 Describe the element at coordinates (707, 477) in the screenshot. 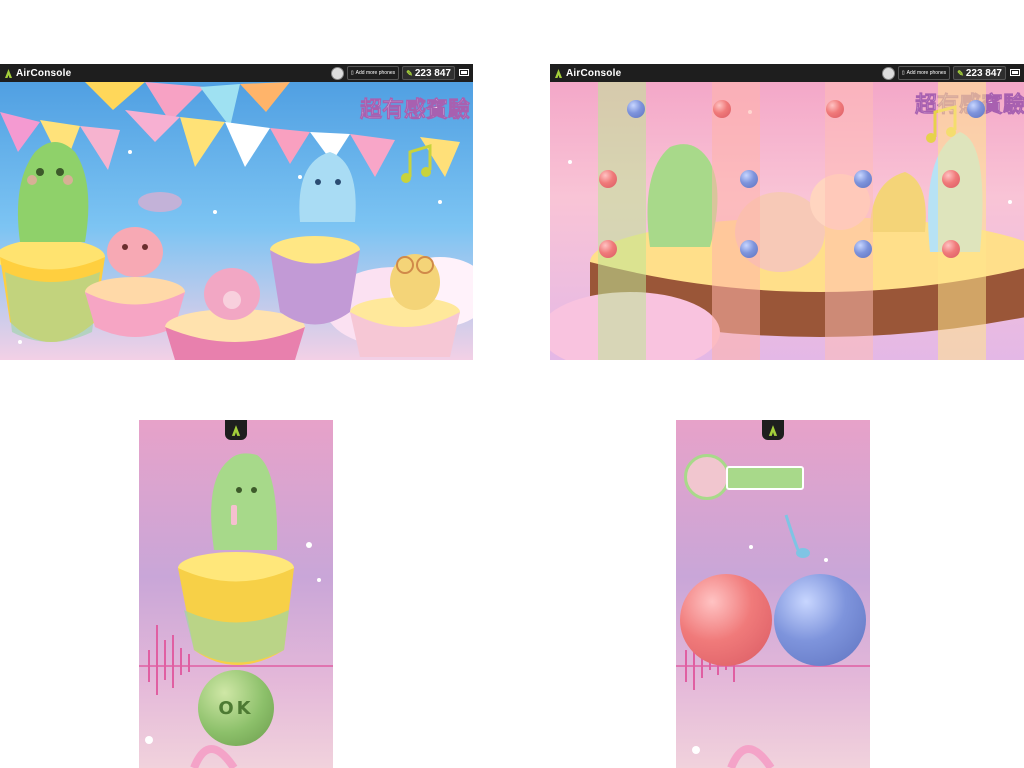

I see `player-avatar` at that location.